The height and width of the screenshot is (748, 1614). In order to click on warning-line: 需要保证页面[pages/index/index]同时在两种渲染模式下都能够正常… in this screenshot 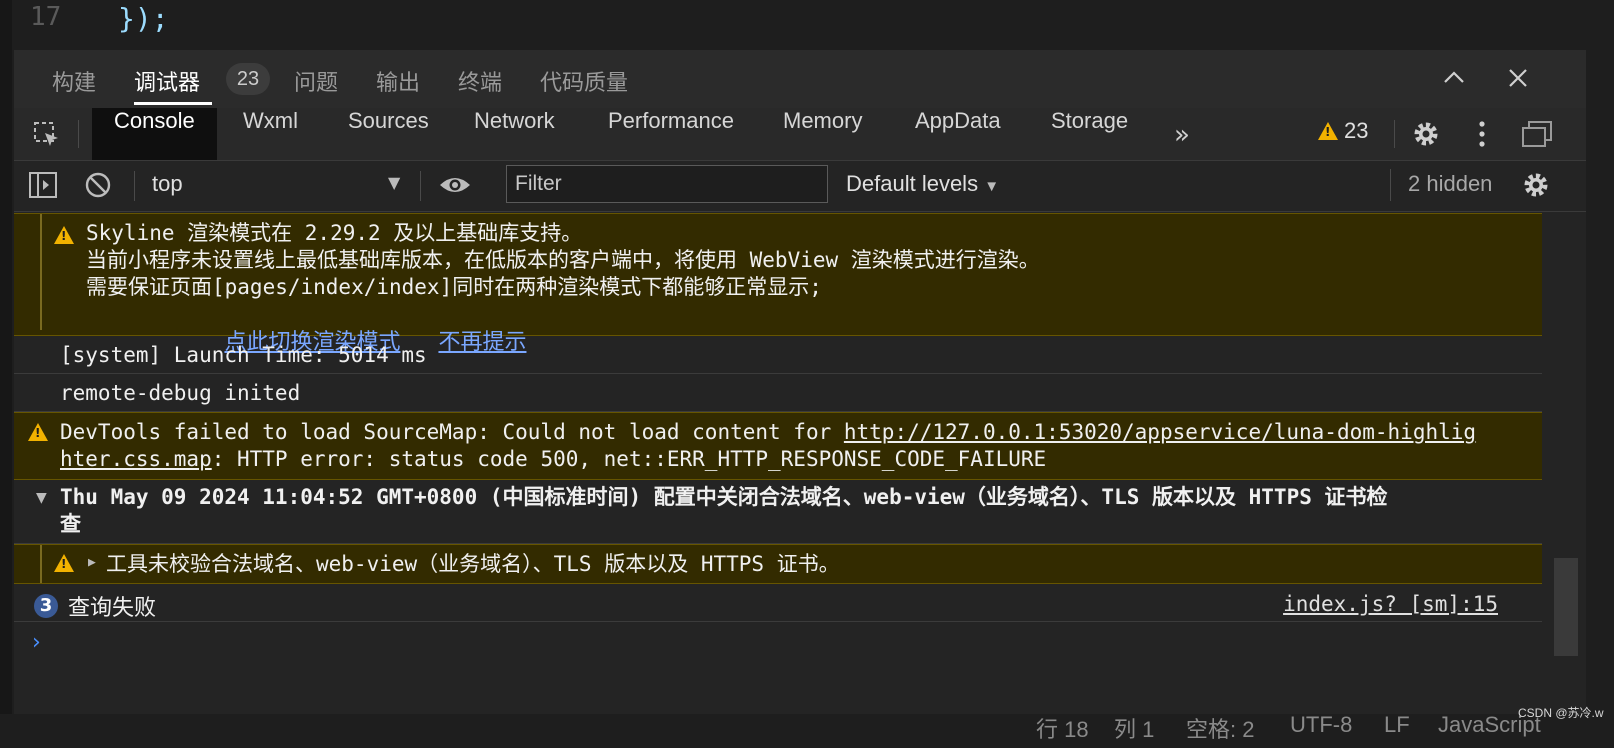, I will do `click(454, 287)`.